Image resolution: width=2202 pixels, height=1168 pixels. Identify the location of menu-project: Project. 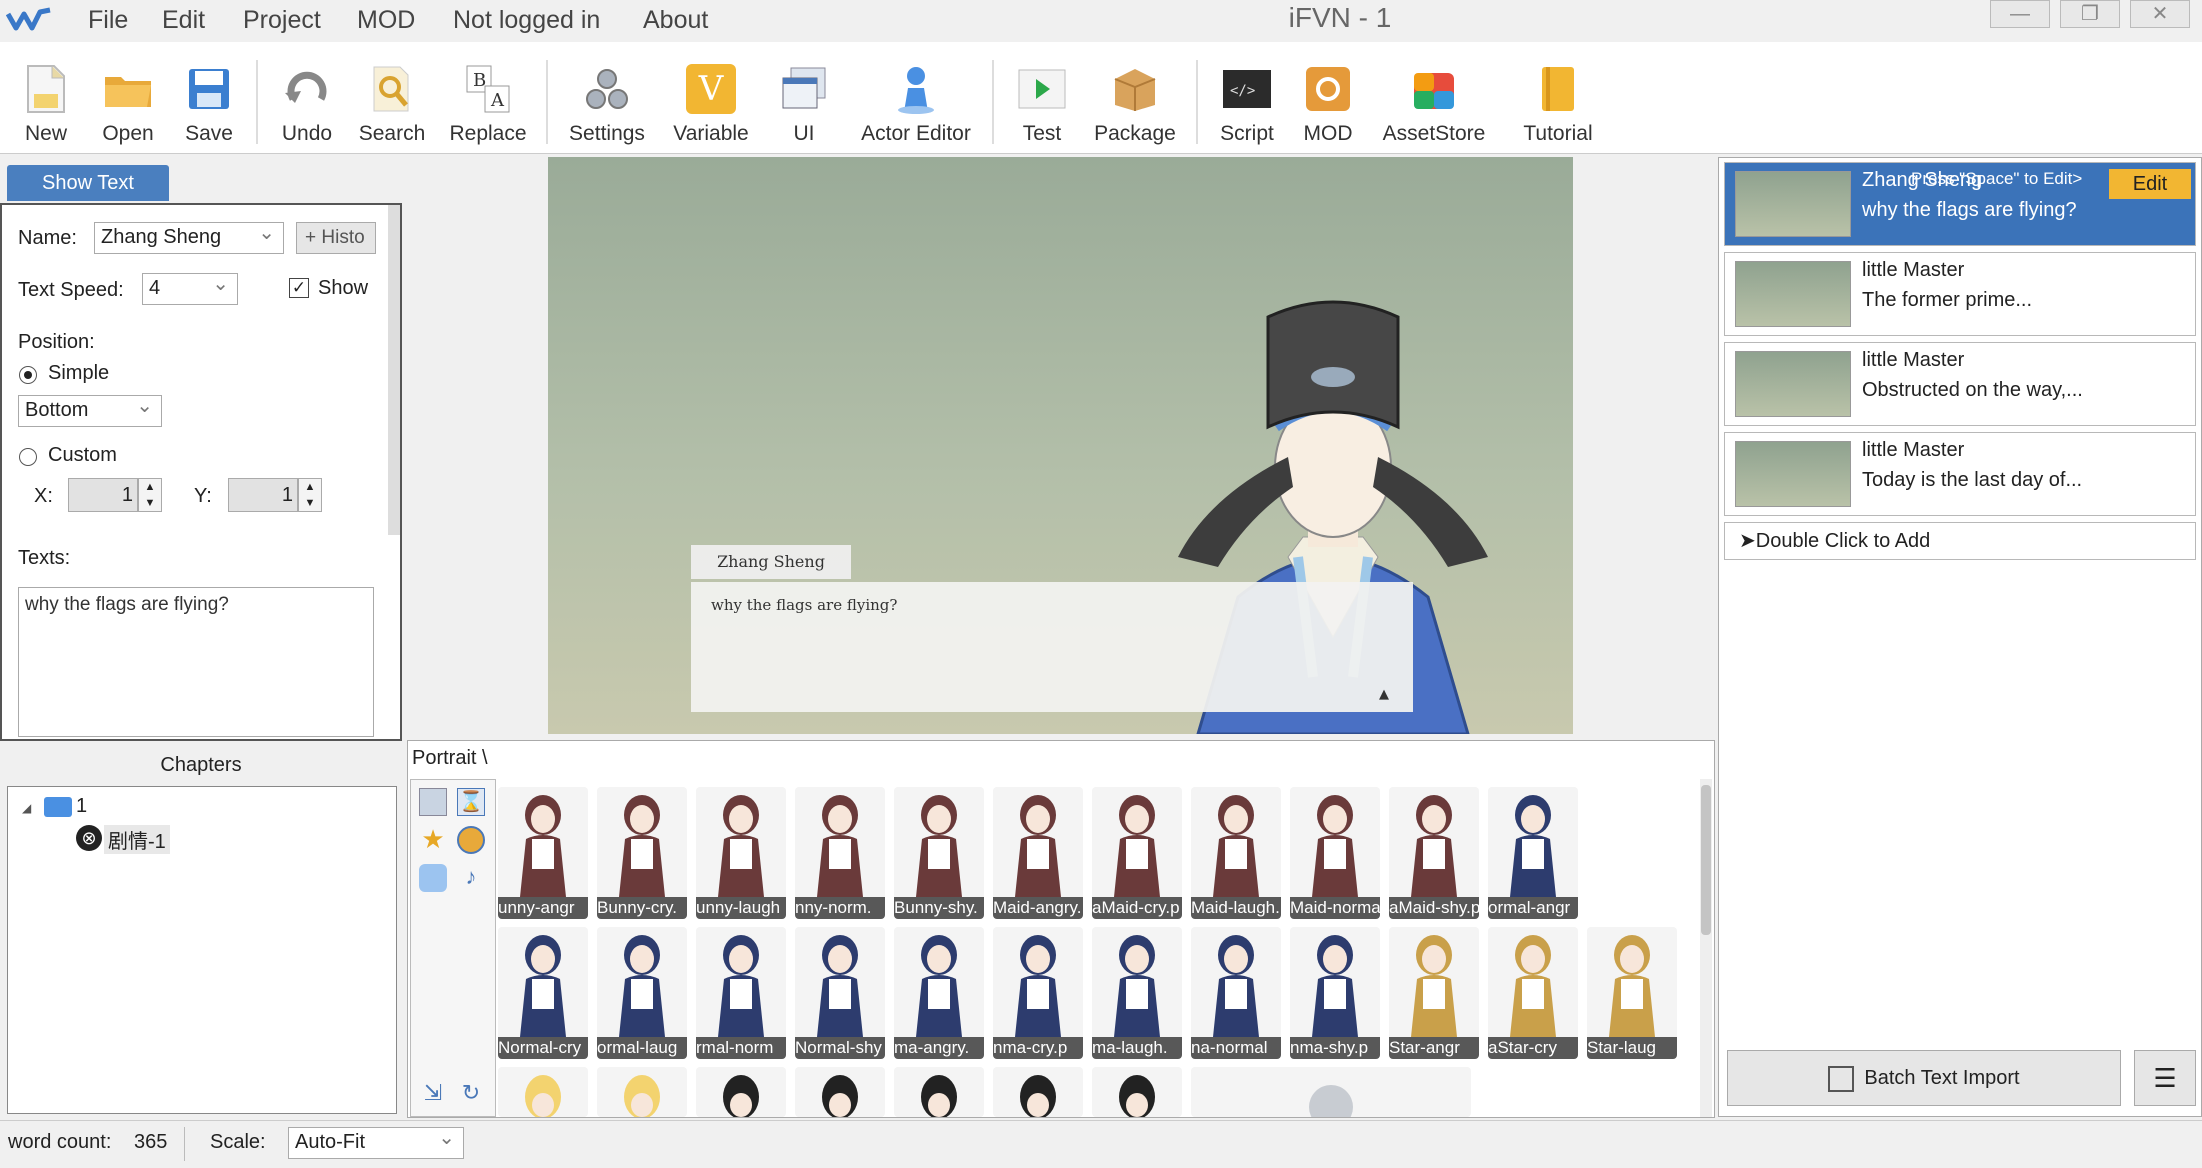
(282, 20).